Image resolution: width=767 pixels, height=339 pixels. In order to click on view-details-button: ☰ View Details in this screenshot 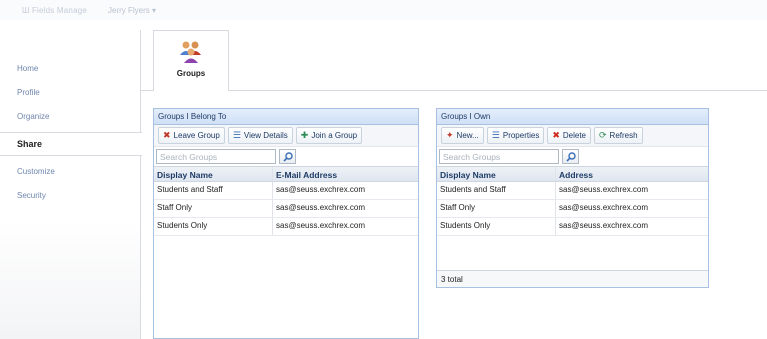, I will do `click(260, 135)`.